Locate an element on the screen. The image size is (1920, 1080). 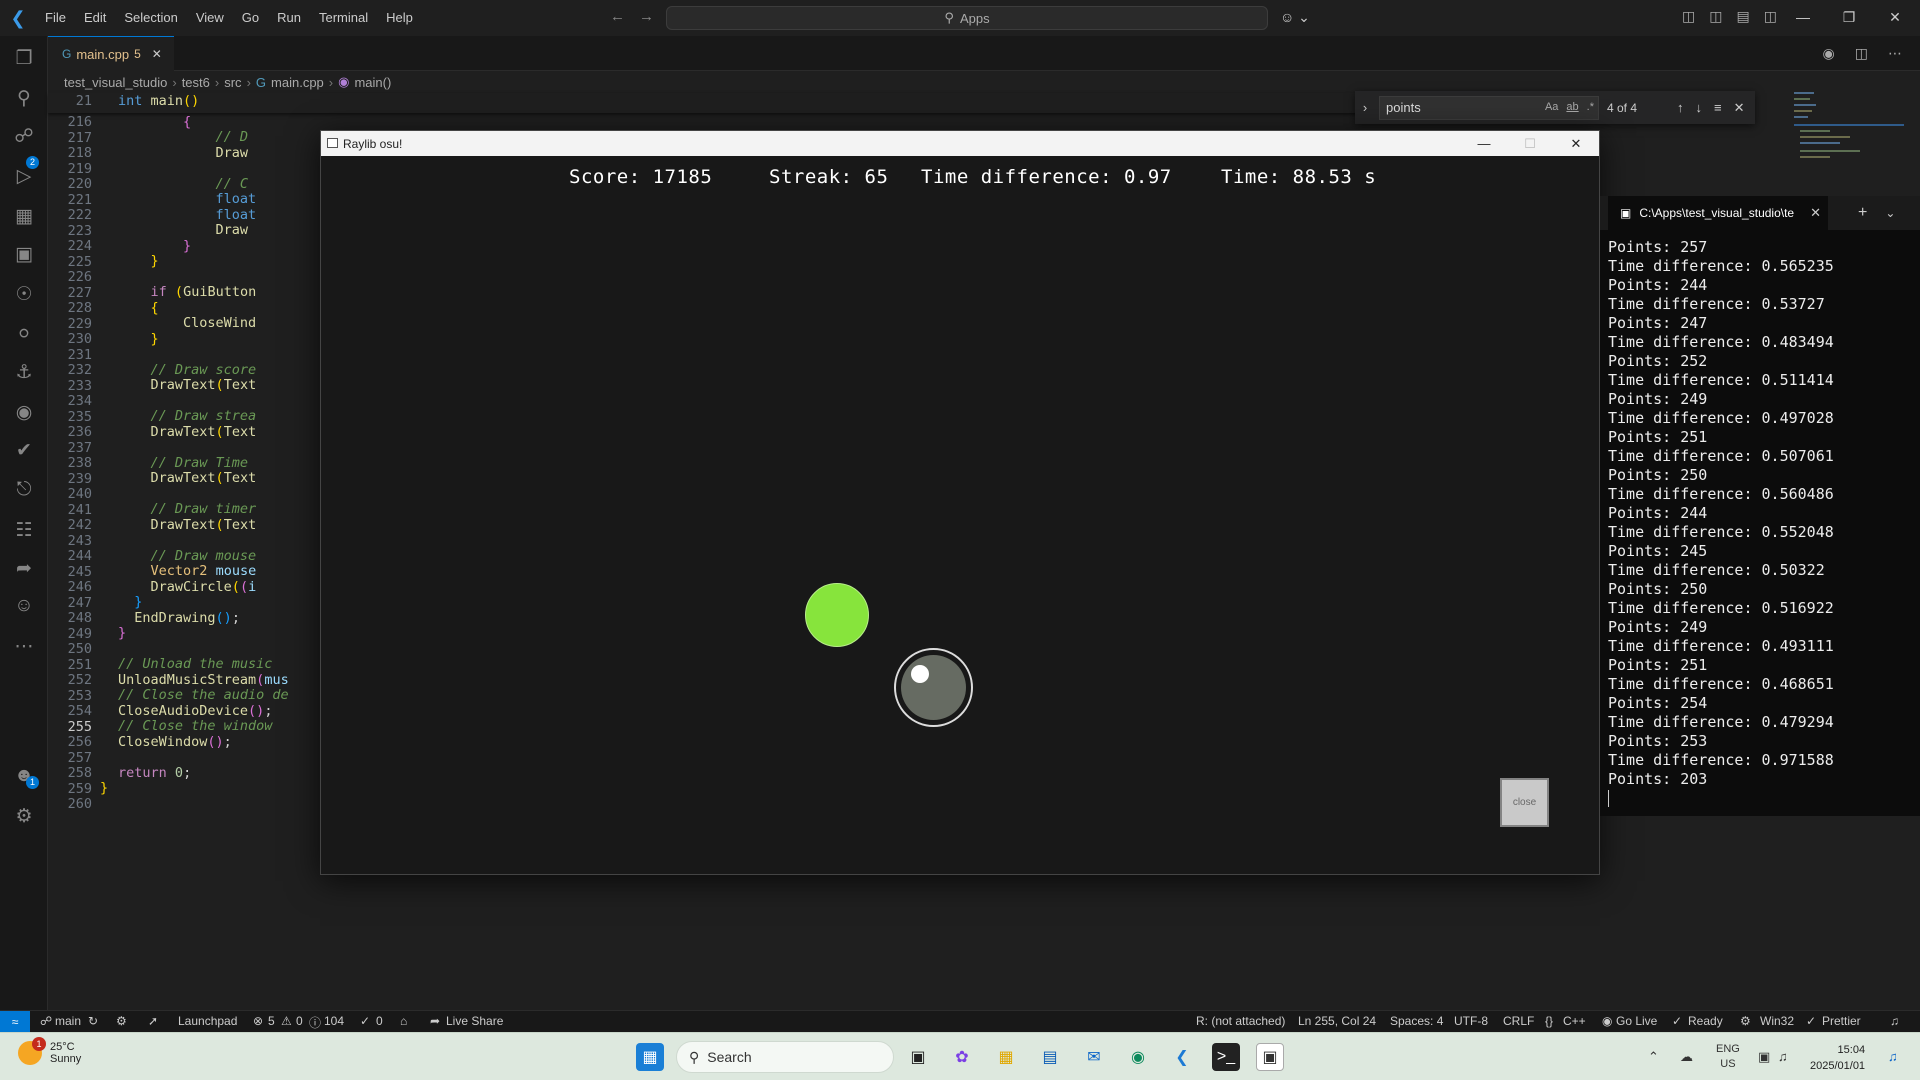
cursor-position: Ln 255, Col 24 is located at coordinates (1337, 1021).